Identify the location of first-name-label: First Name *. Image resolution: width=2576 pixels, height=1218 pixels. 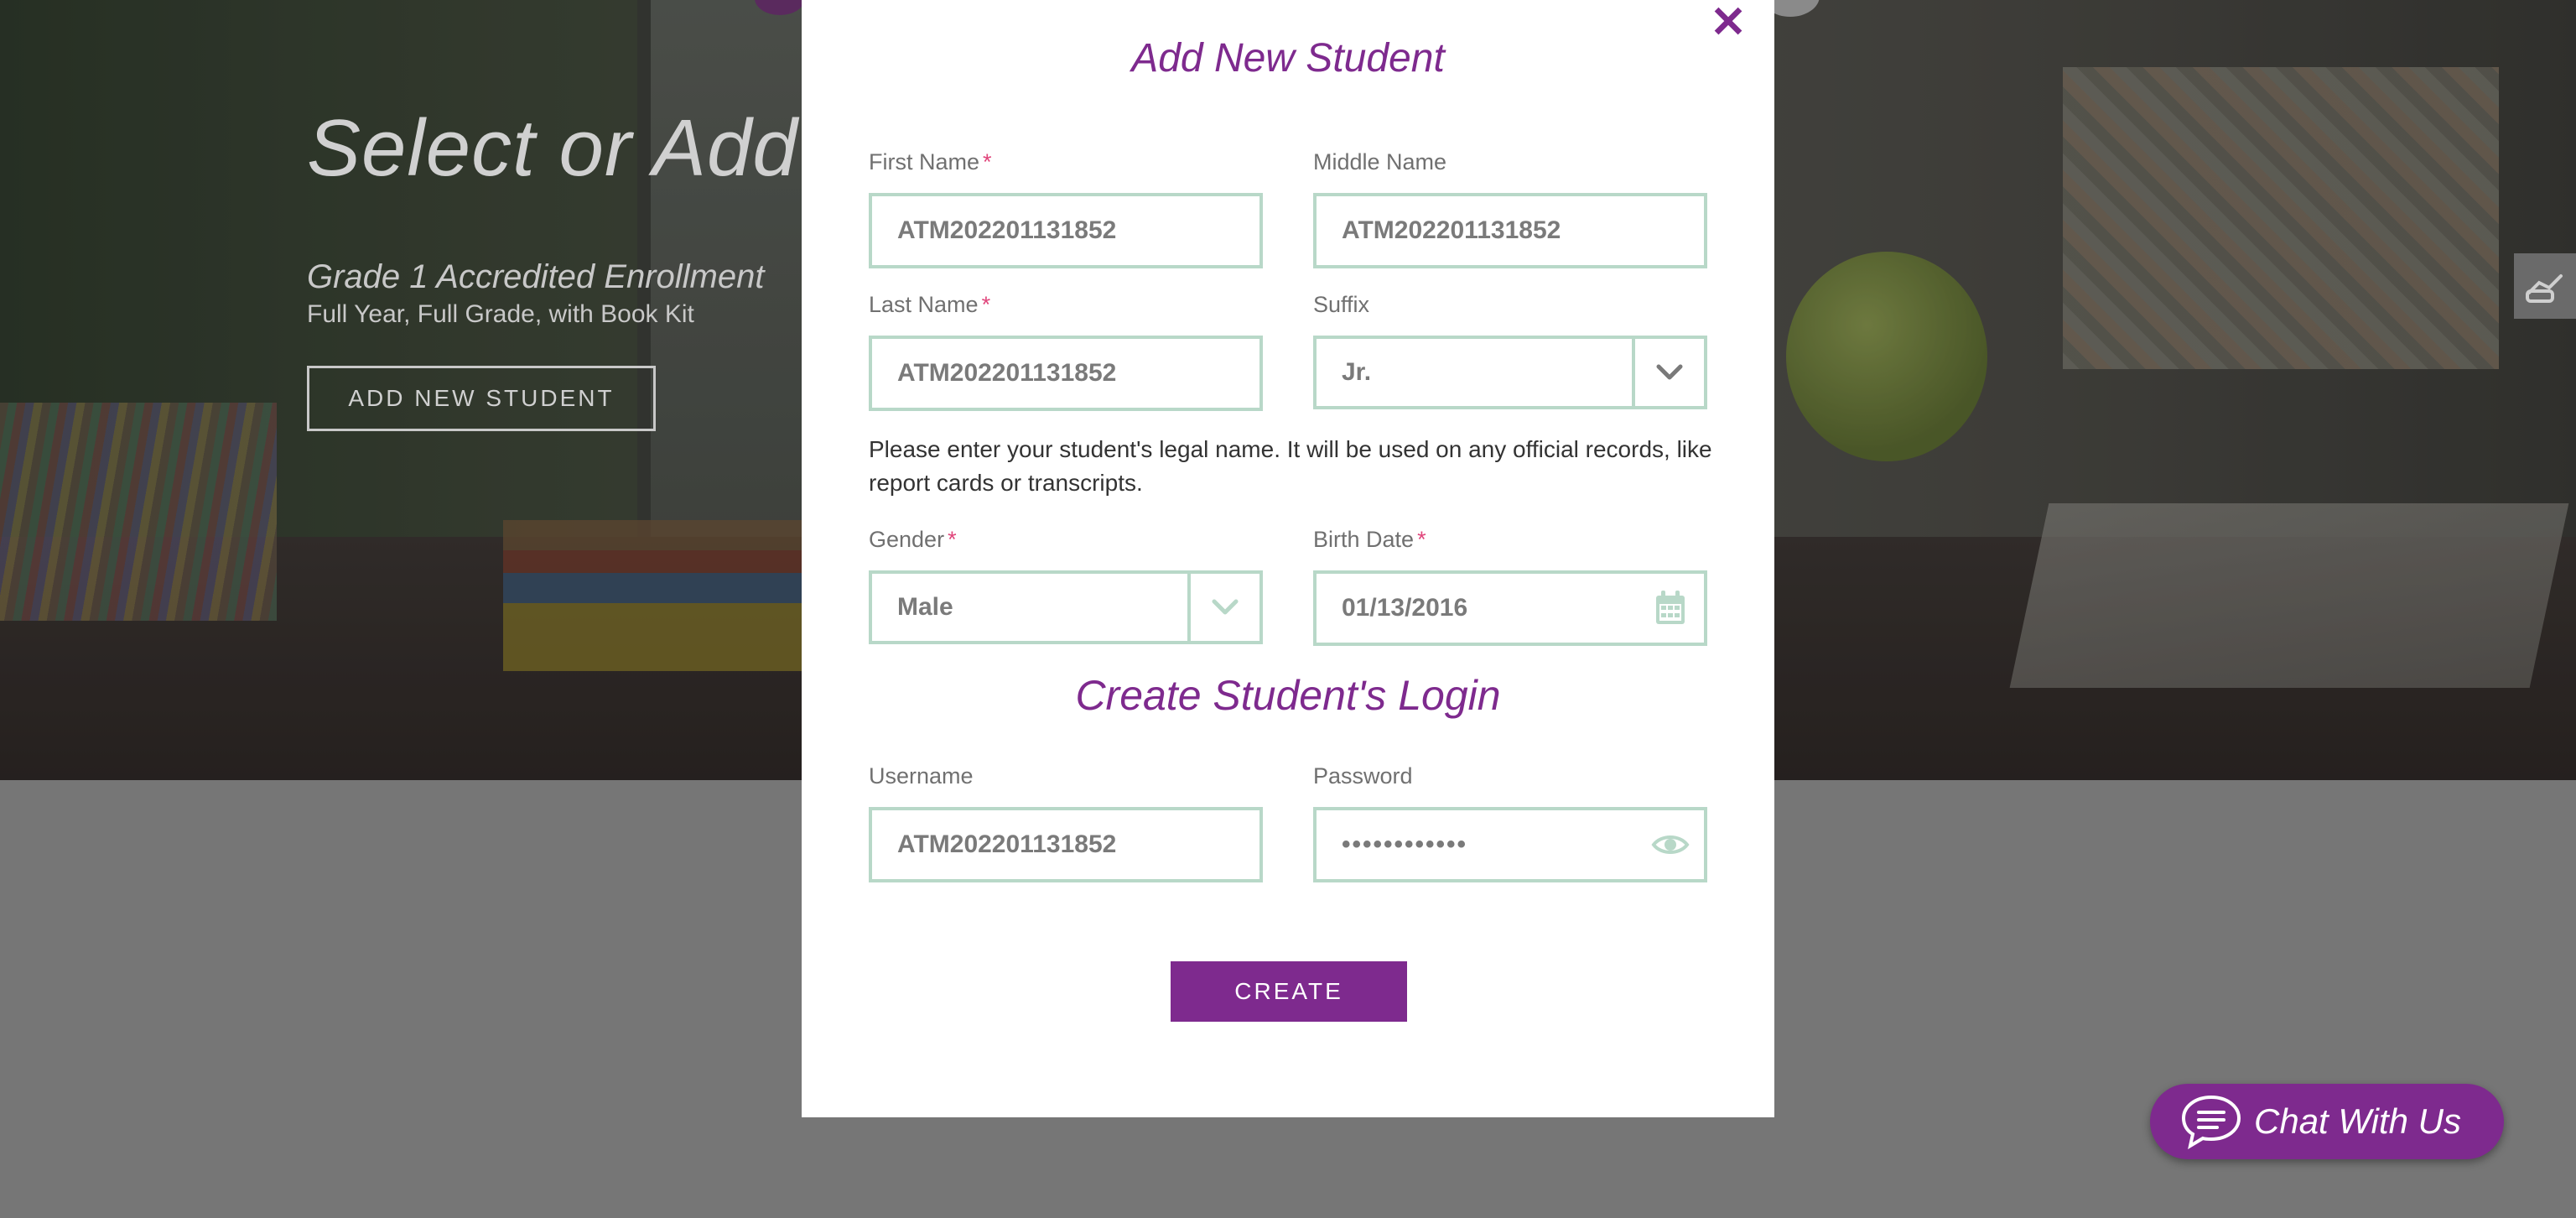
(930, 162).